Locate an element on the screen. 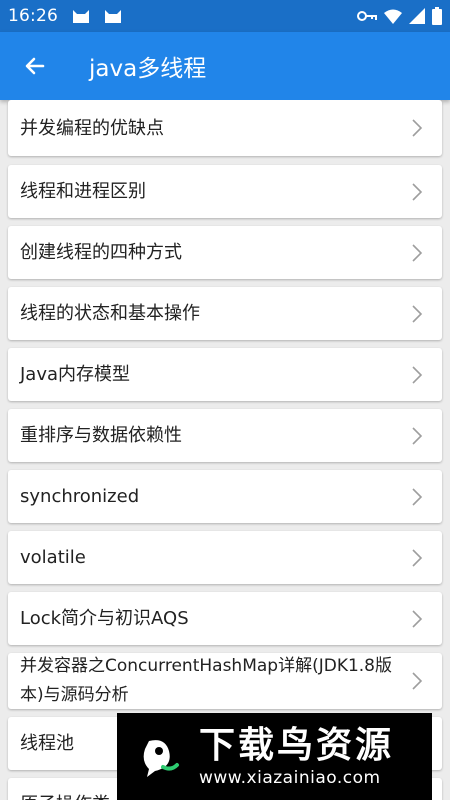  watermark-url: www.xiazainiao.com is located at coordinates (290, 777).